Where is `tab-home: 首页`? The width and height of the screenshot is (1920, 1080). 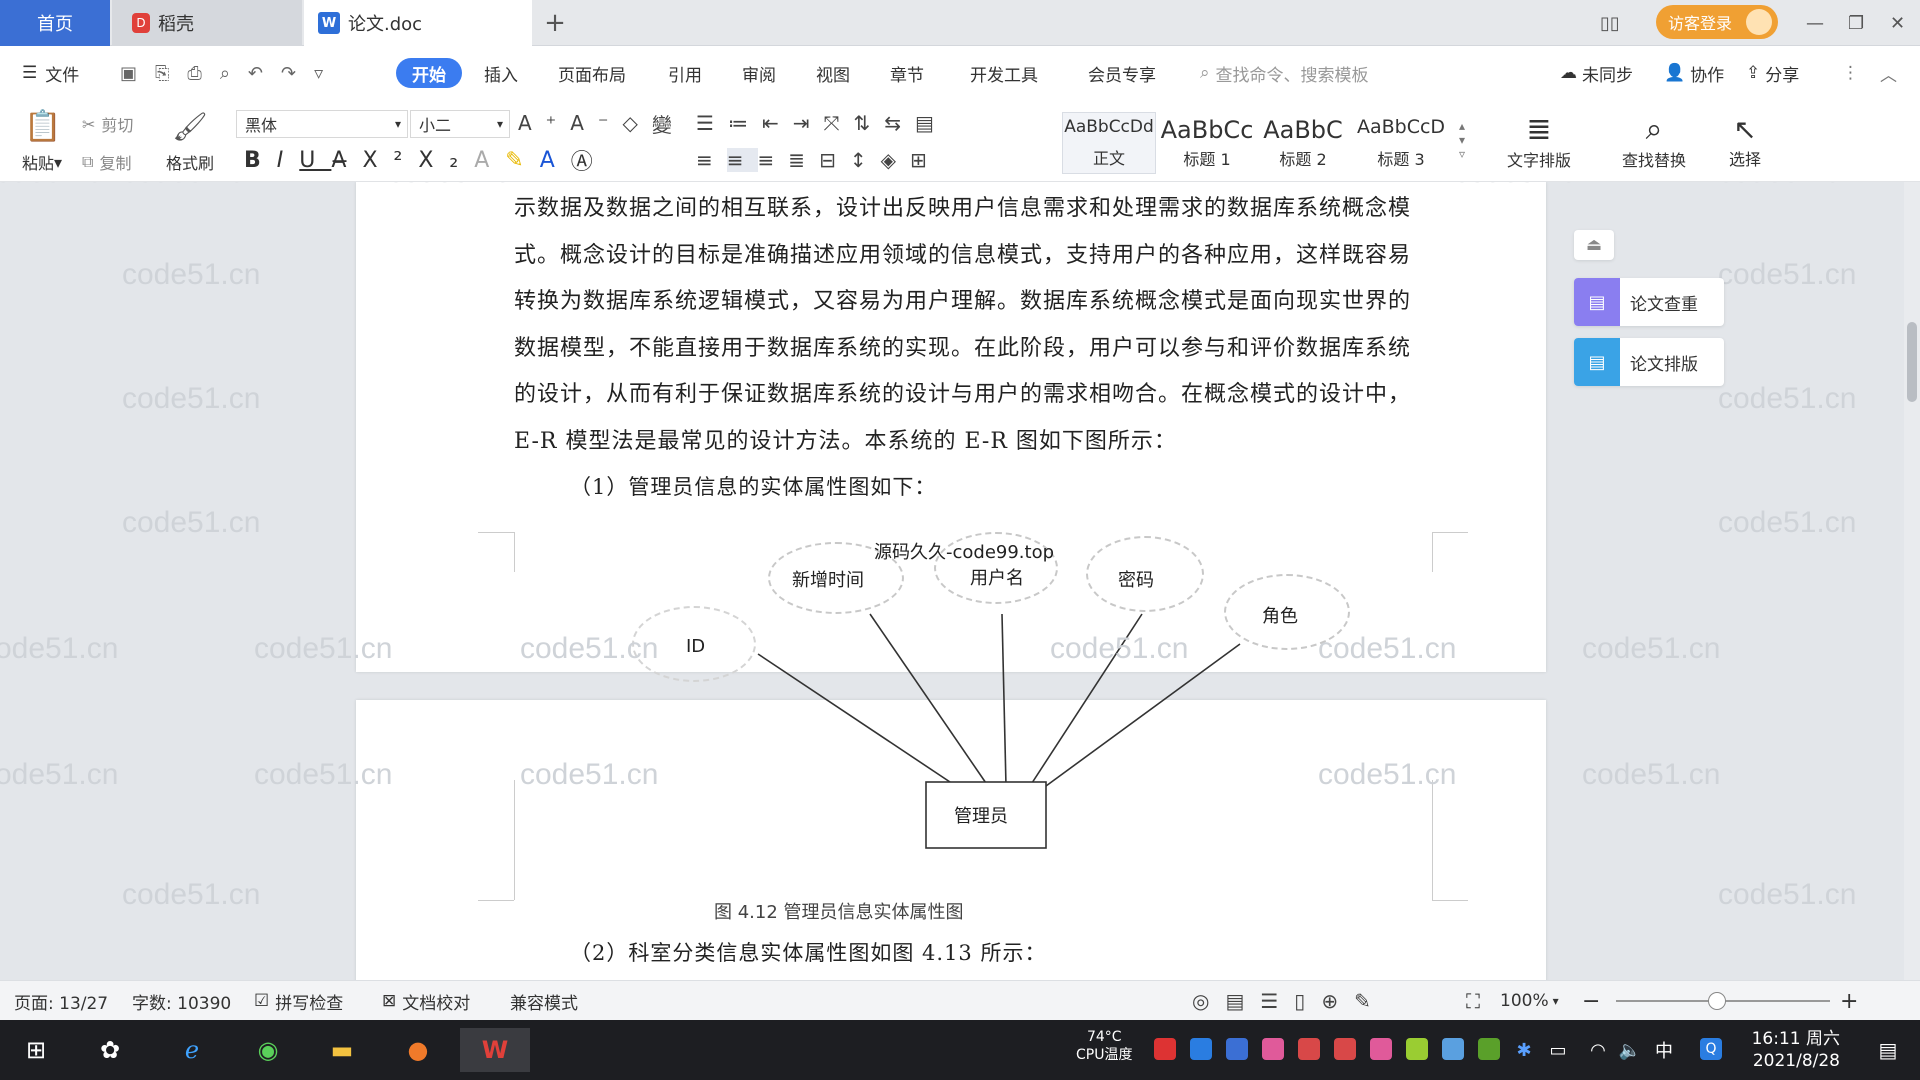
tab-home: 首页 is located at coordinates (55, 23).